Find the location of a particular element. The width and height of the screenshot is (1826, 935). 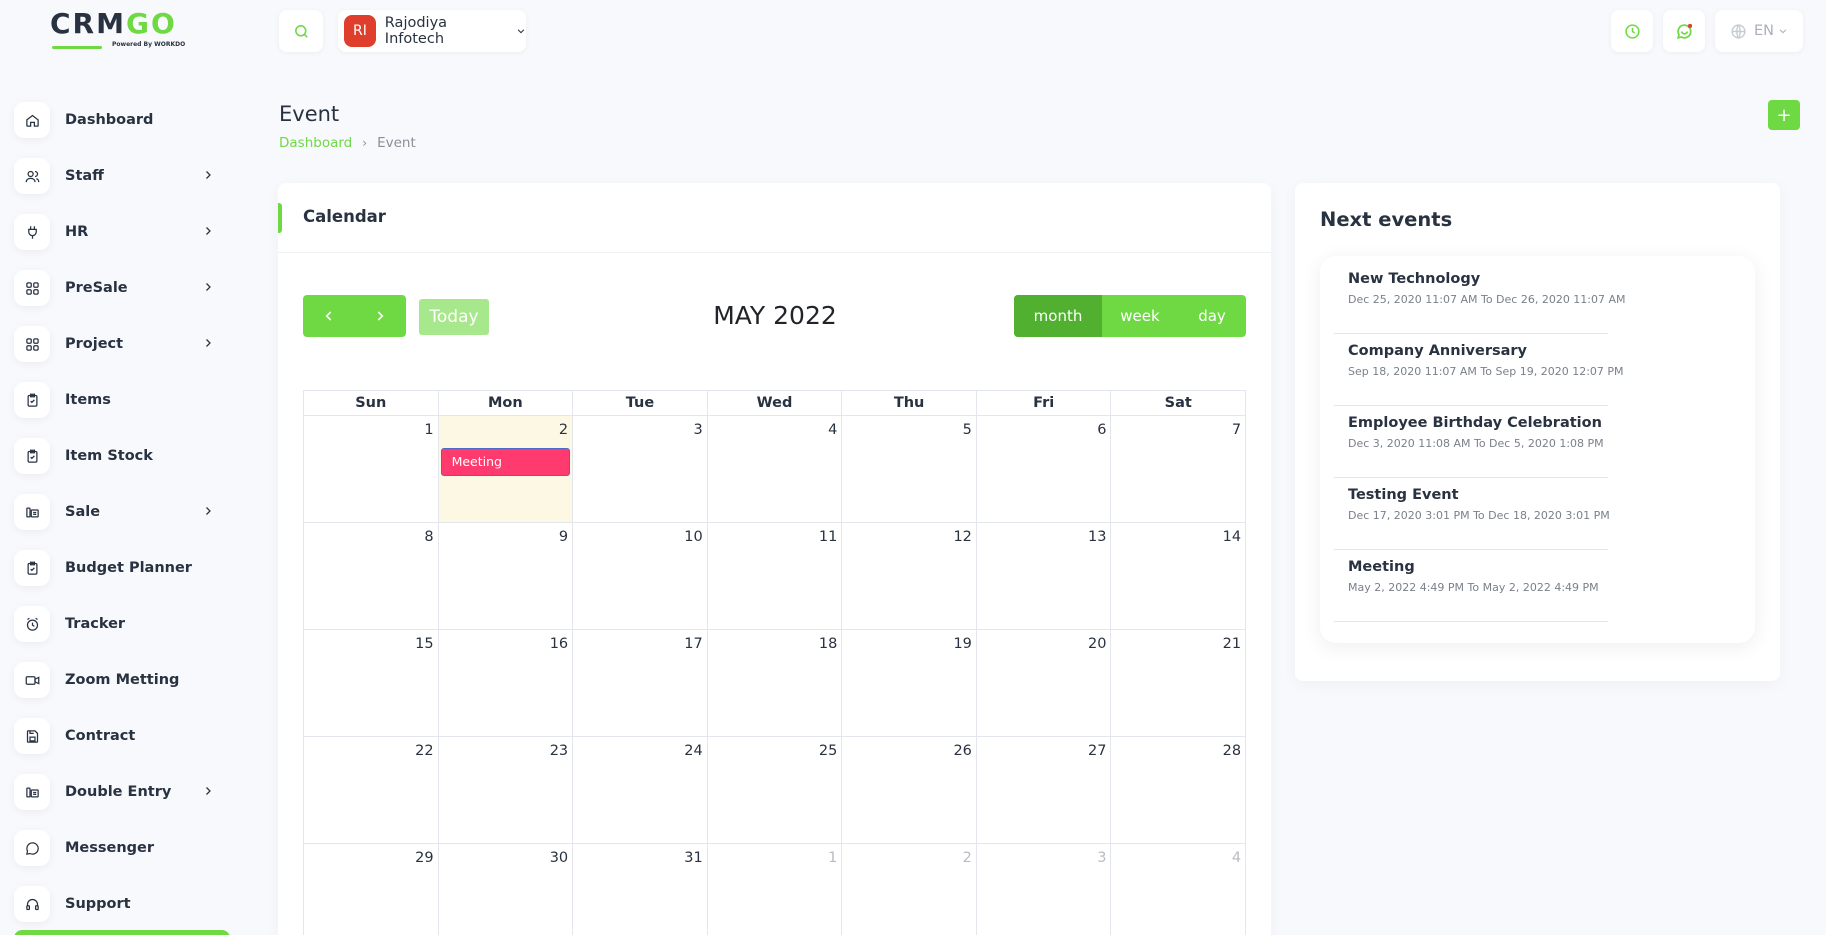

event-name: Employee Birthday Celebration is located at coordinates (1475, 423).